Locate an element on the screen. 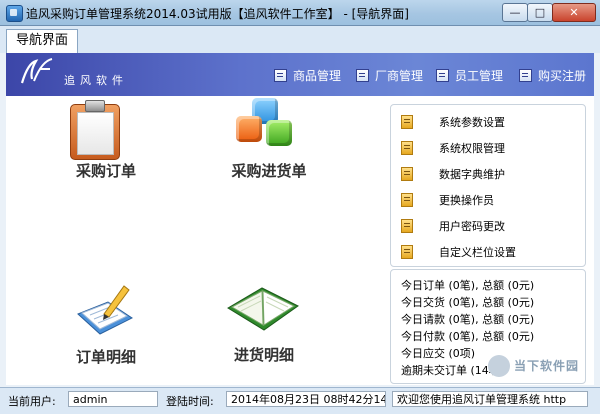 This screenshot has width=600, height=414. tab-strip: 导航界面 is located at coordinates (300, 40).